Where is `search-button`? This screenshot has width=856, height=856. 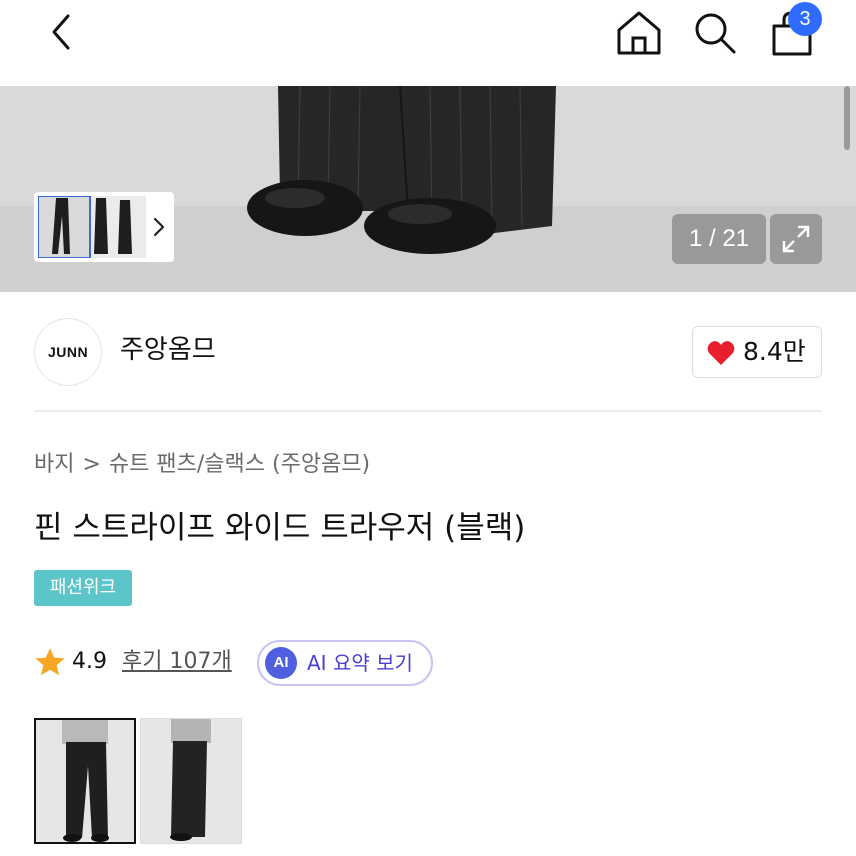 search-button is located at coordinates (715, 33).